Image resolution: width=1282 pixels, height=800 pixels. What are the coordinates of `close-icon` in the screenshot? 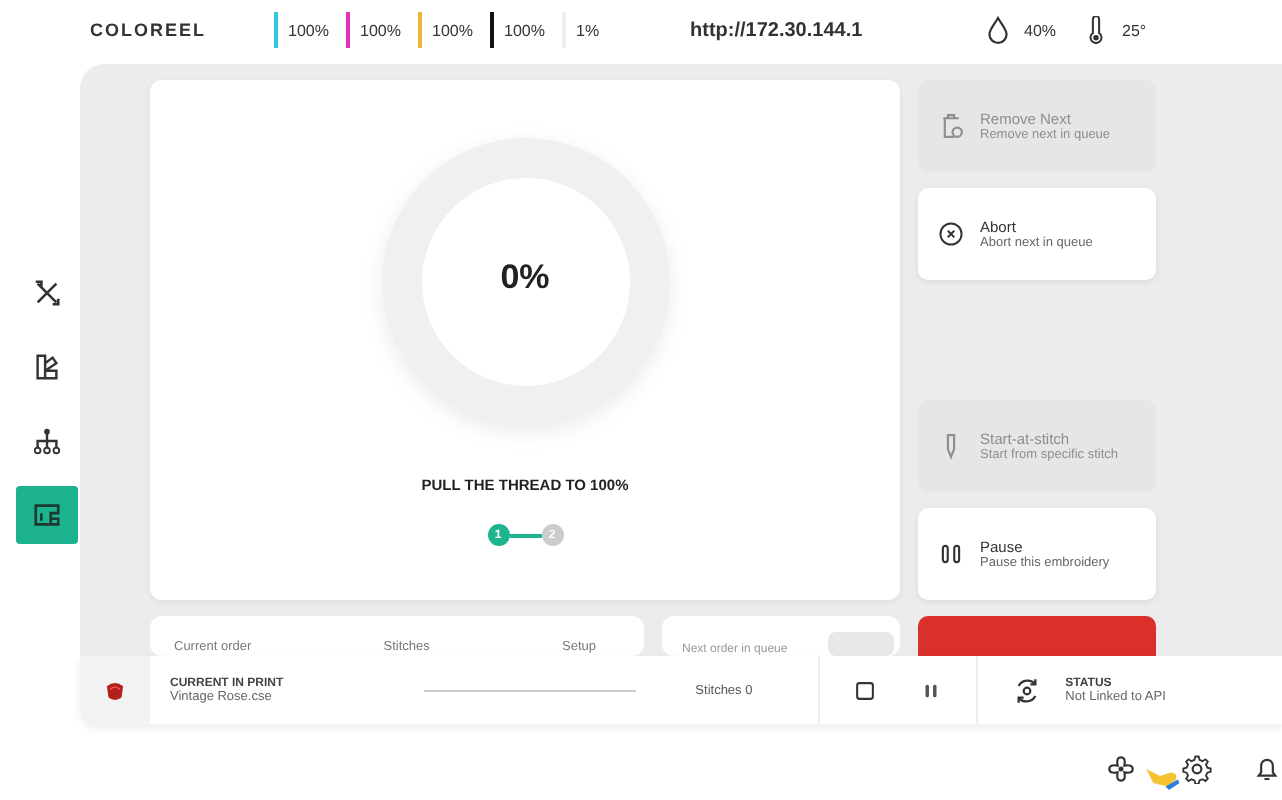 It's located at (951, 234).